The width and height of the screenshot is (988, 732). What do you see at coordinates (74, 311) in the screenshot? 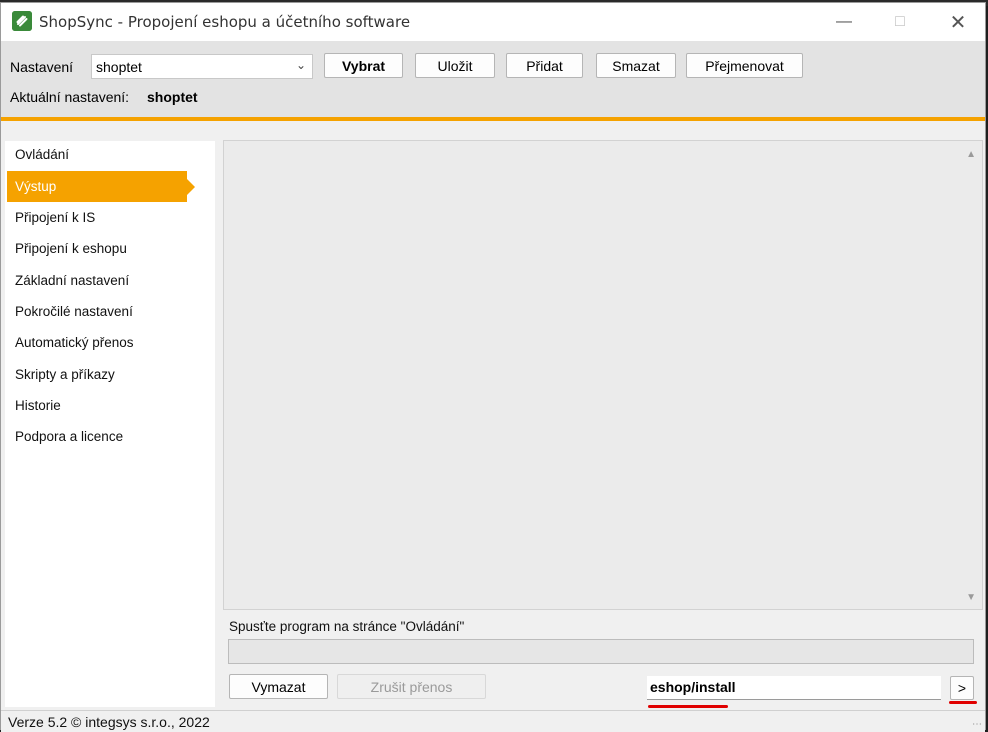
I see `sidebar-item-pokrocile-nastaveni: Pokročilé nastavení` at bounding box center [74, 311].